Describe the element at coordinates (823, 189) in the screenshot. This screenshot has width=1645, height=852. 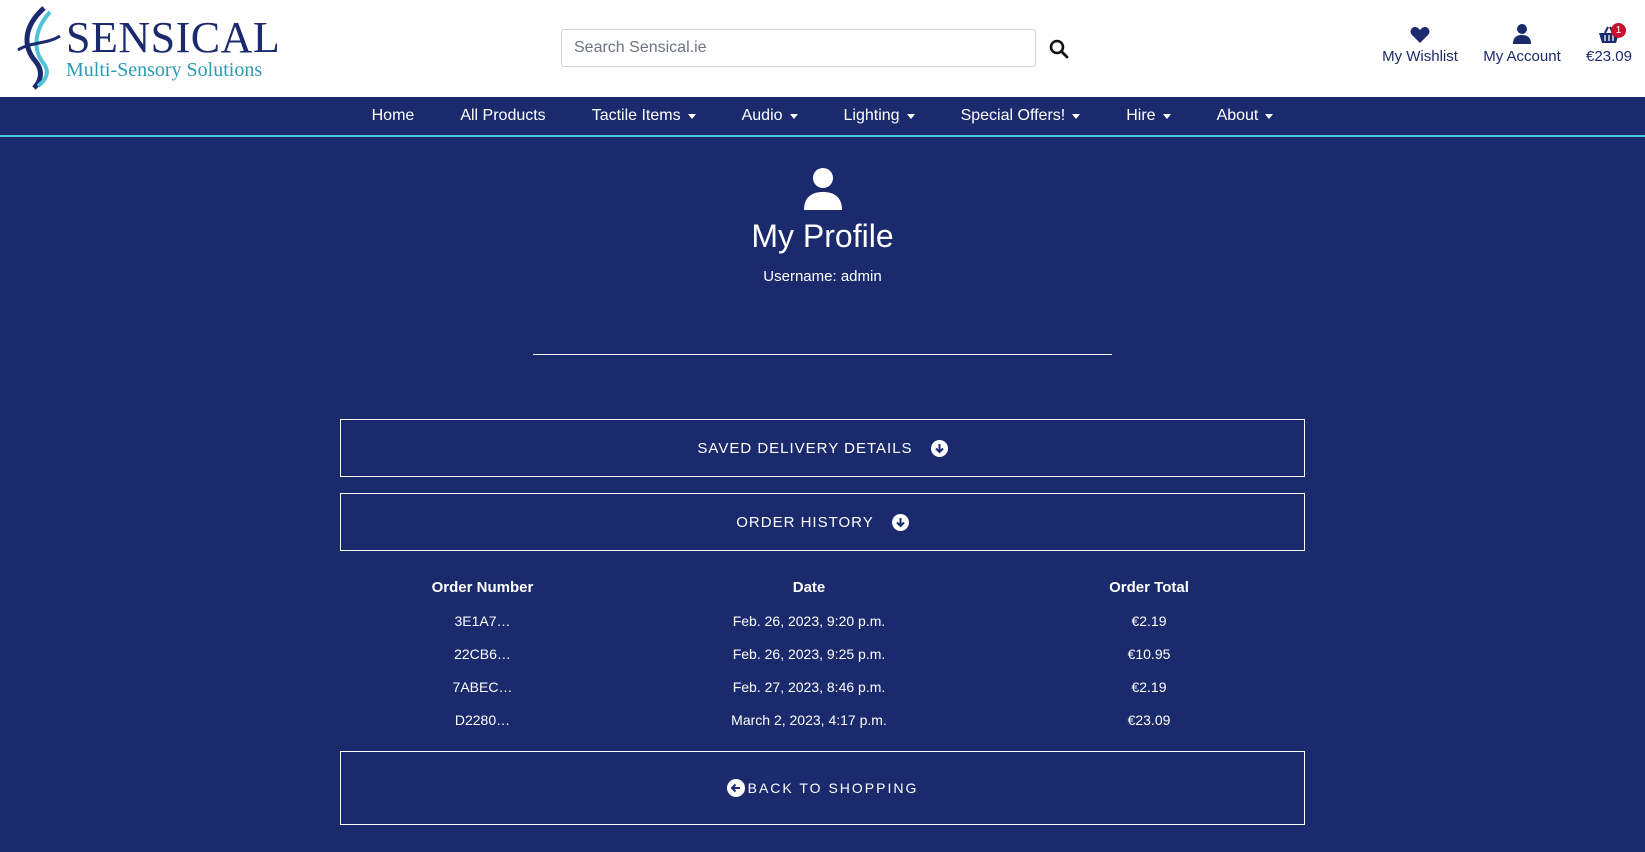
I see `user-profile-icon` at that location.